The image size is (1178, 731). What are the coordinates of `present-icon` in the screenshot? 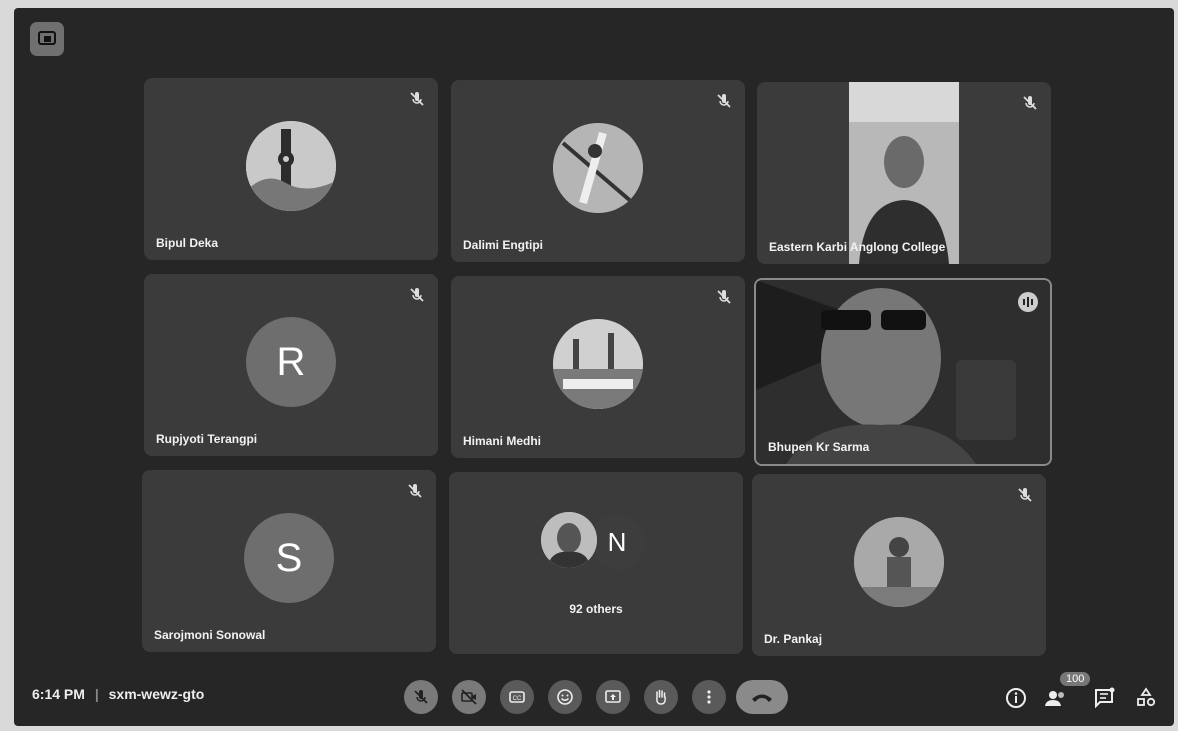 It's located at (613, 696).